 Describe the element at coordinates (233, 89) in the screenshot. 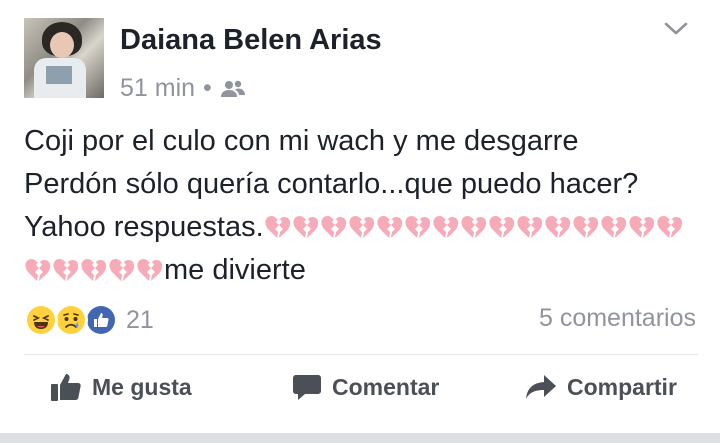

I see `friends-icon` at that location.